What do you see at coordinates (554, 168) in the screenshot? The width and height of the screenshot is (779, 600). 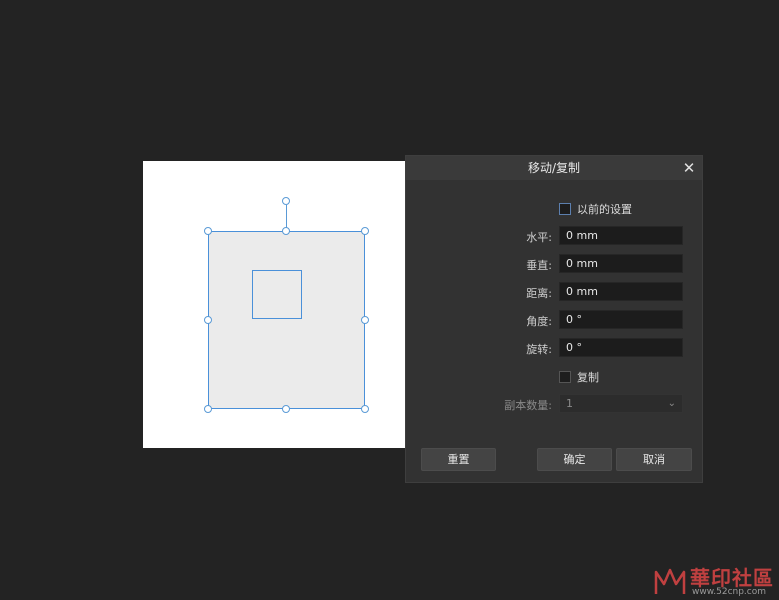 I see `dialog-title: 移动/复制` at bounding box center [554, 168].